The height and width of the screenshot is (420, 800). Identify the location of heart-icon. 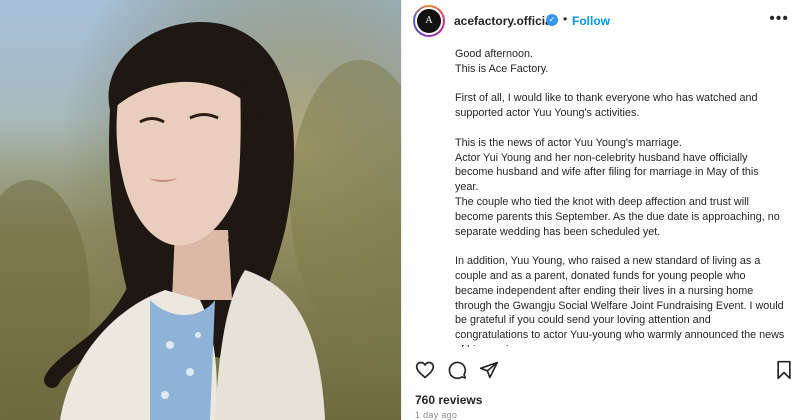
(425, 372).